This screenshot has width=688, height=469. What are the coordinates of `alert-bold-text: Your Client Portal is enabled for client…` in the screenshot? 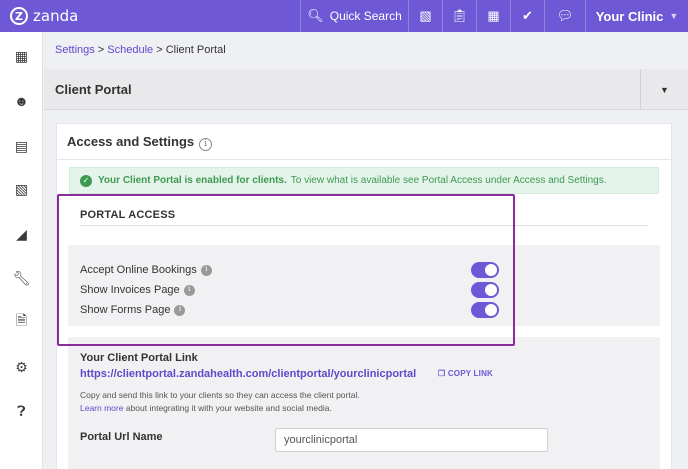 It's located at (192, 180).